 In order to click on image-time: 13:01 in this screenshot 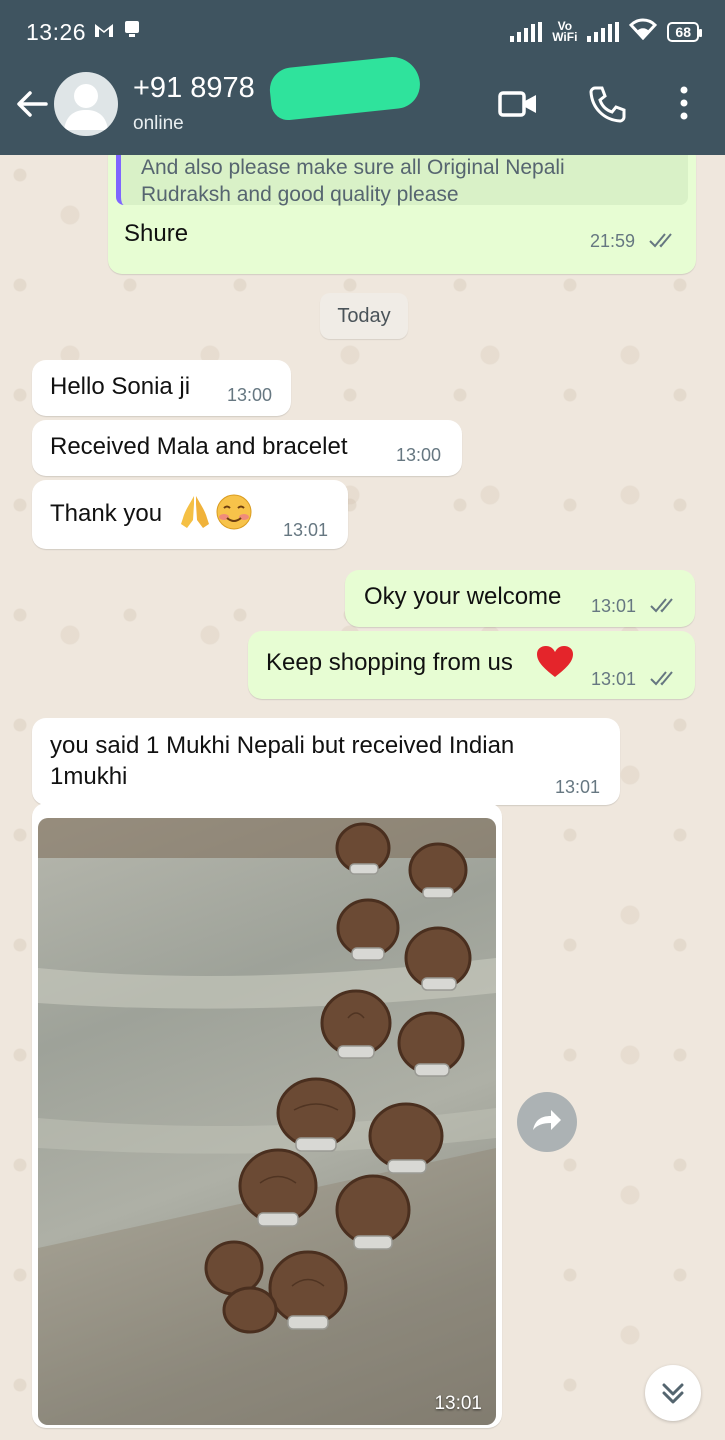, I will do `click(458, 1403)`.